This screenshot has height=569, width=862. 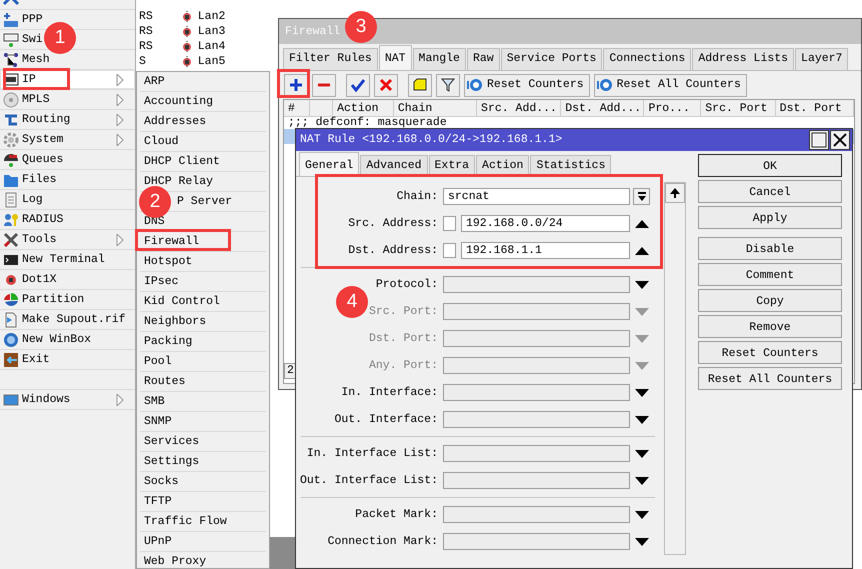 What do you see at coordinates (67, 220) in the screenshot?
I see `menu-item: RADIUS` at bounding box center [67, 220].